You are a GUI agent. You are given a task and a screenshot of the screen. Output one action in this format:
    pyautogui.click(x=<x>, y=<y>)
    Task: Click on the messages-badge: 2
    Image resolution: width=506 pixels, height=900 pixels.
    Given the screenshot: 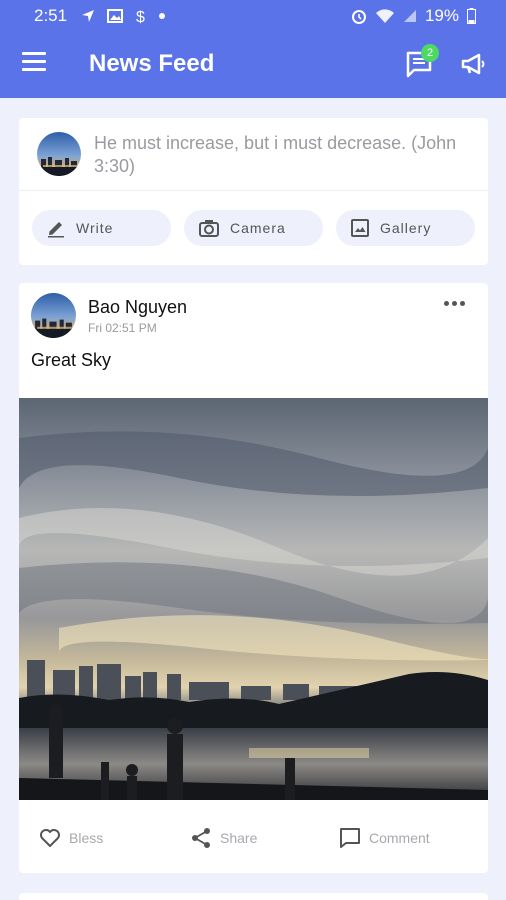 What is the action you would take?
    pyautogui.click(x=430, y=53)
    